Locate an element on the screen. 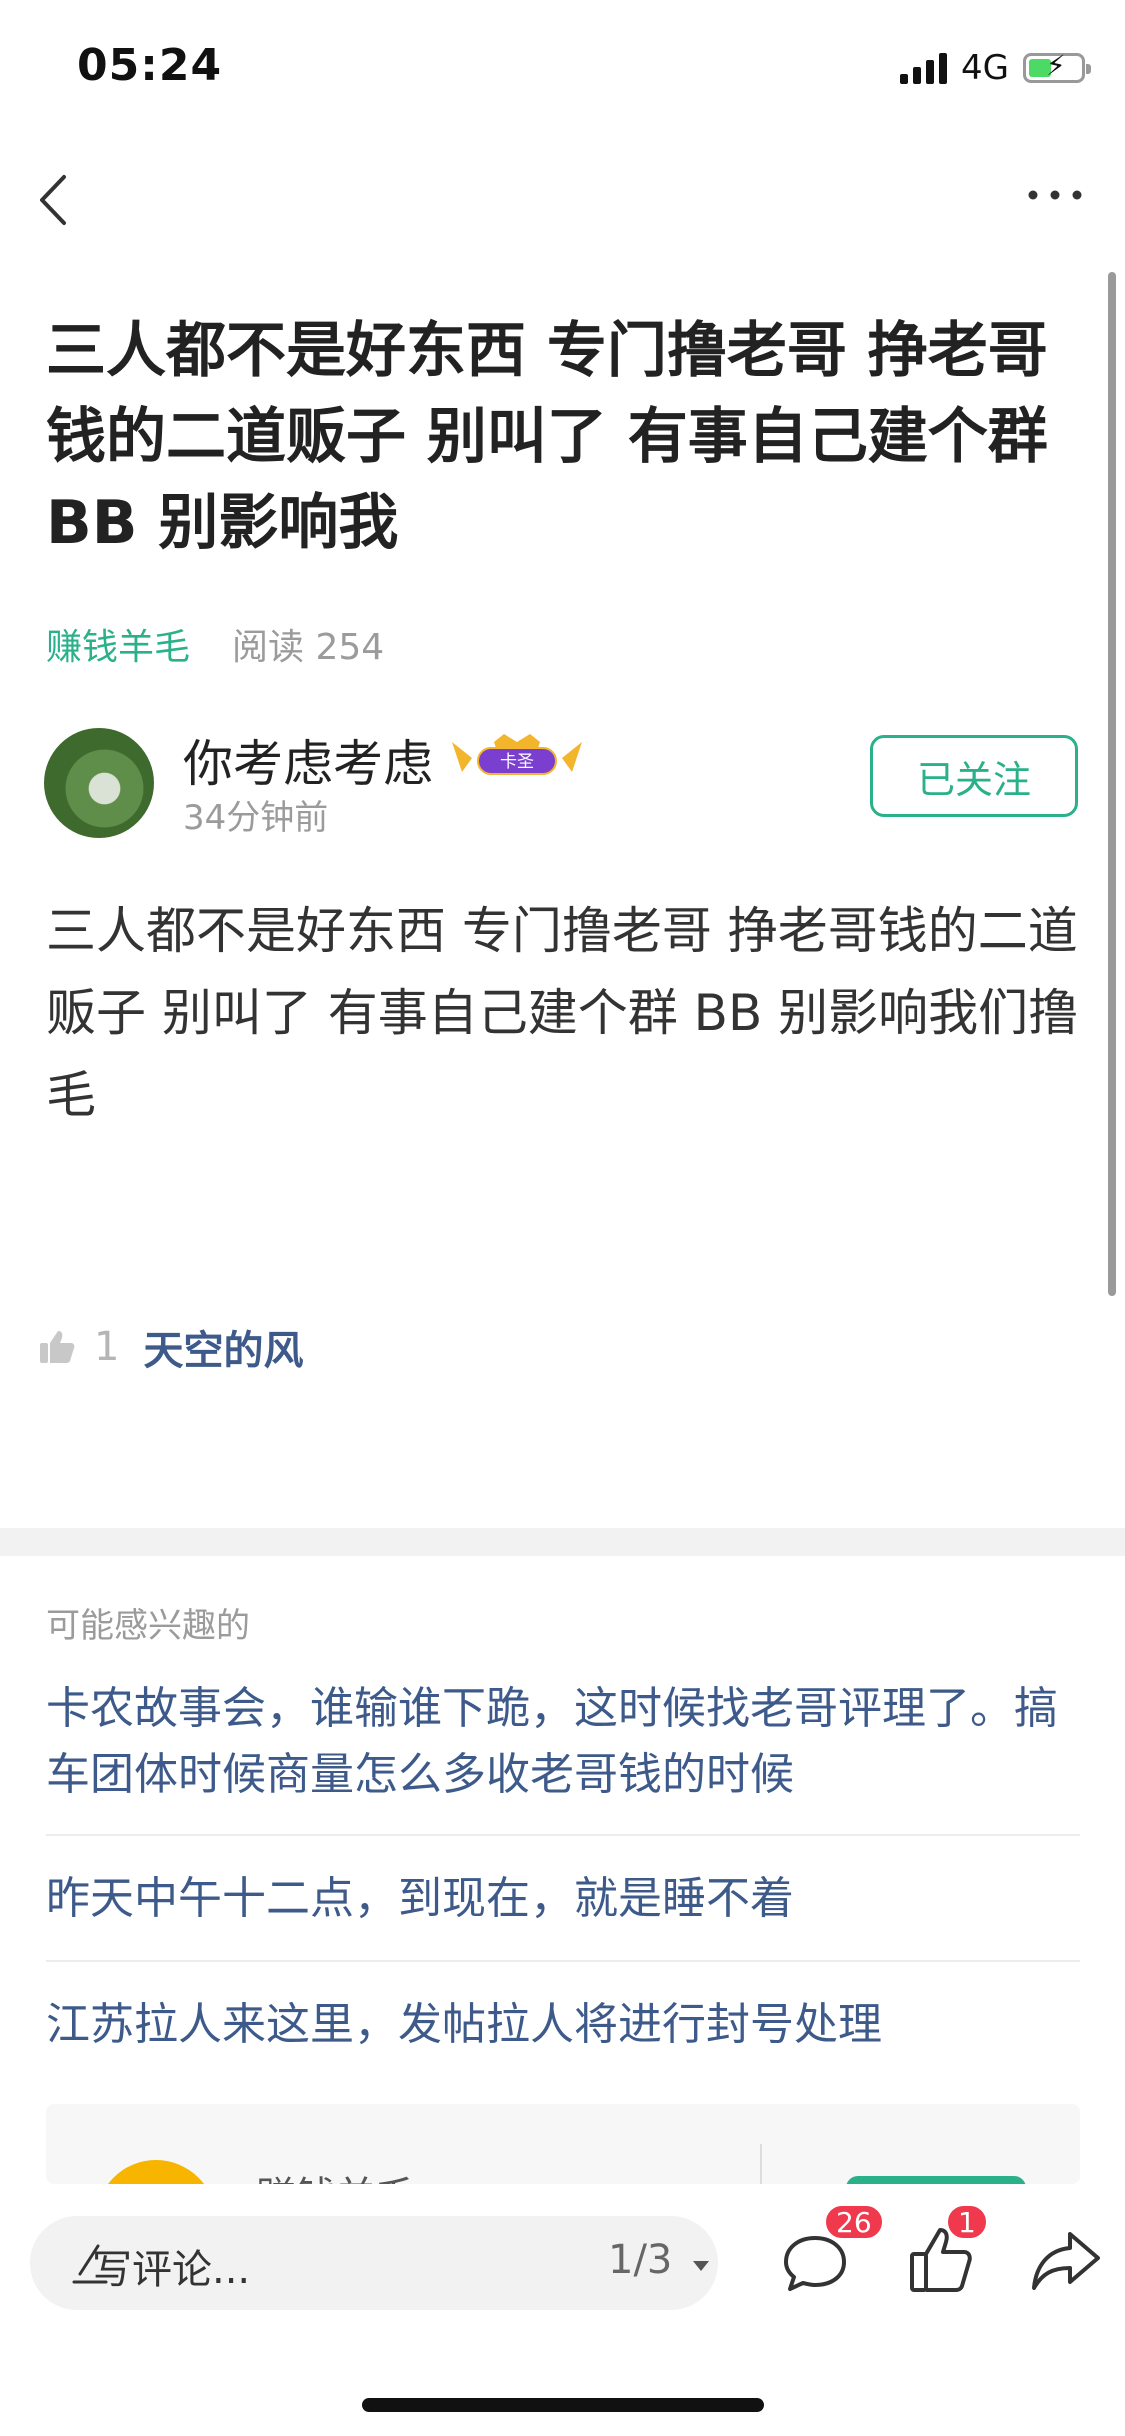 This screenshot has width=1125, height=2436. comment-count-badge: 26 is located at coordinates (854, 2222).